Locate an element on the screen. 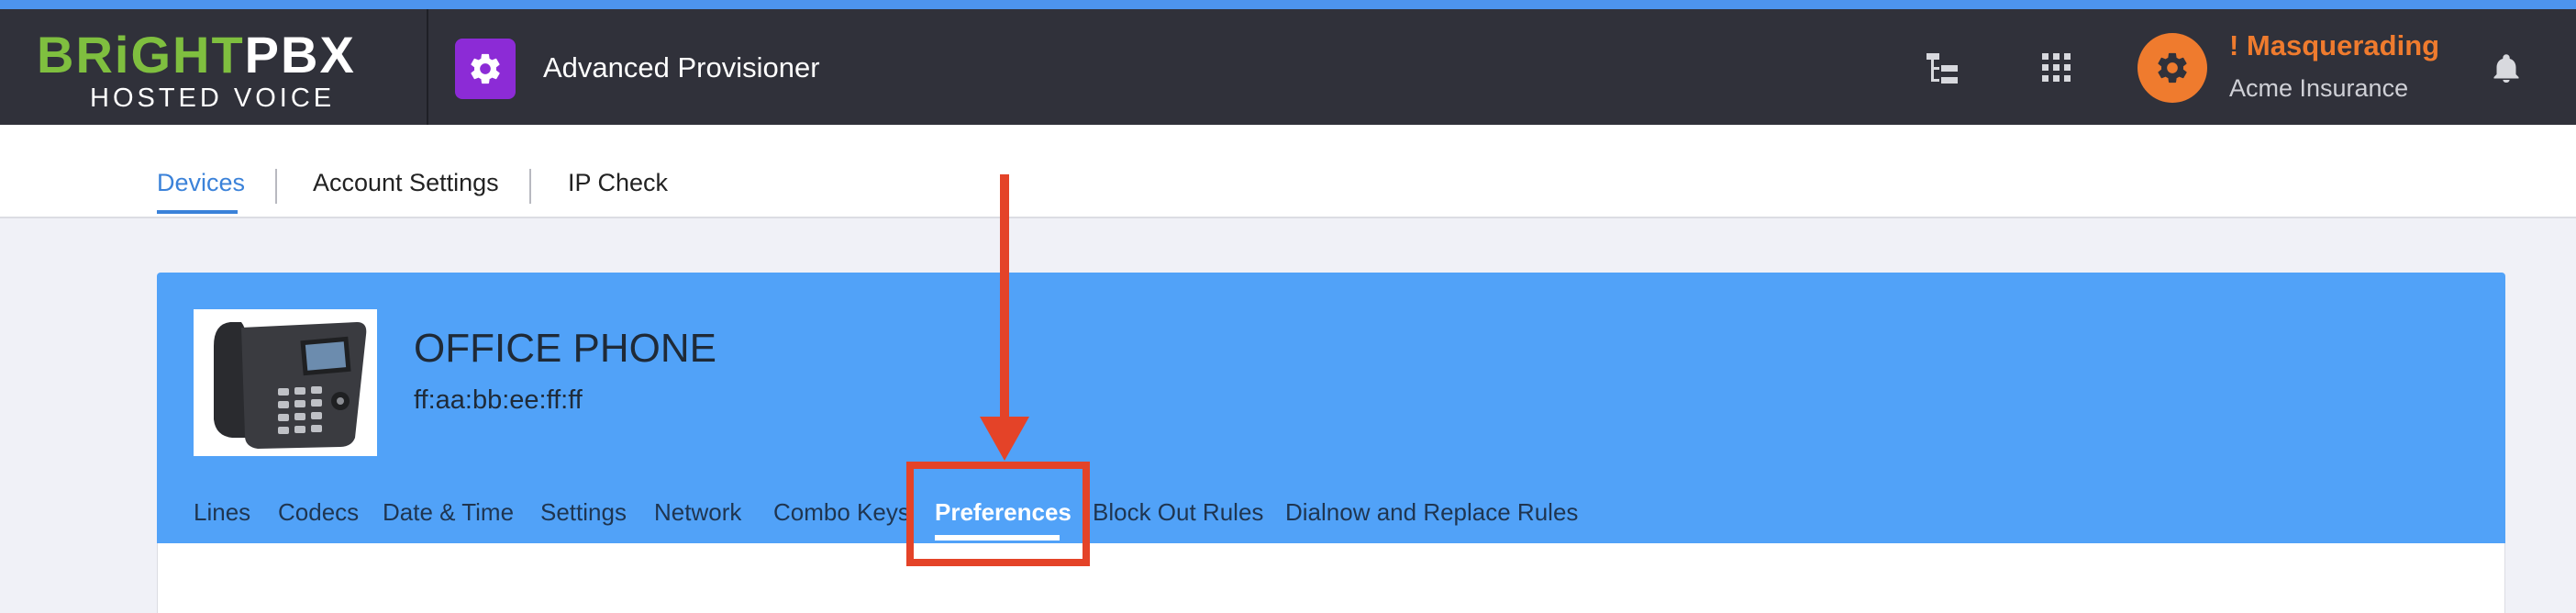 This screenshot has height=613, width=2576. tab-network: Network is located at coordinates (697, 512).